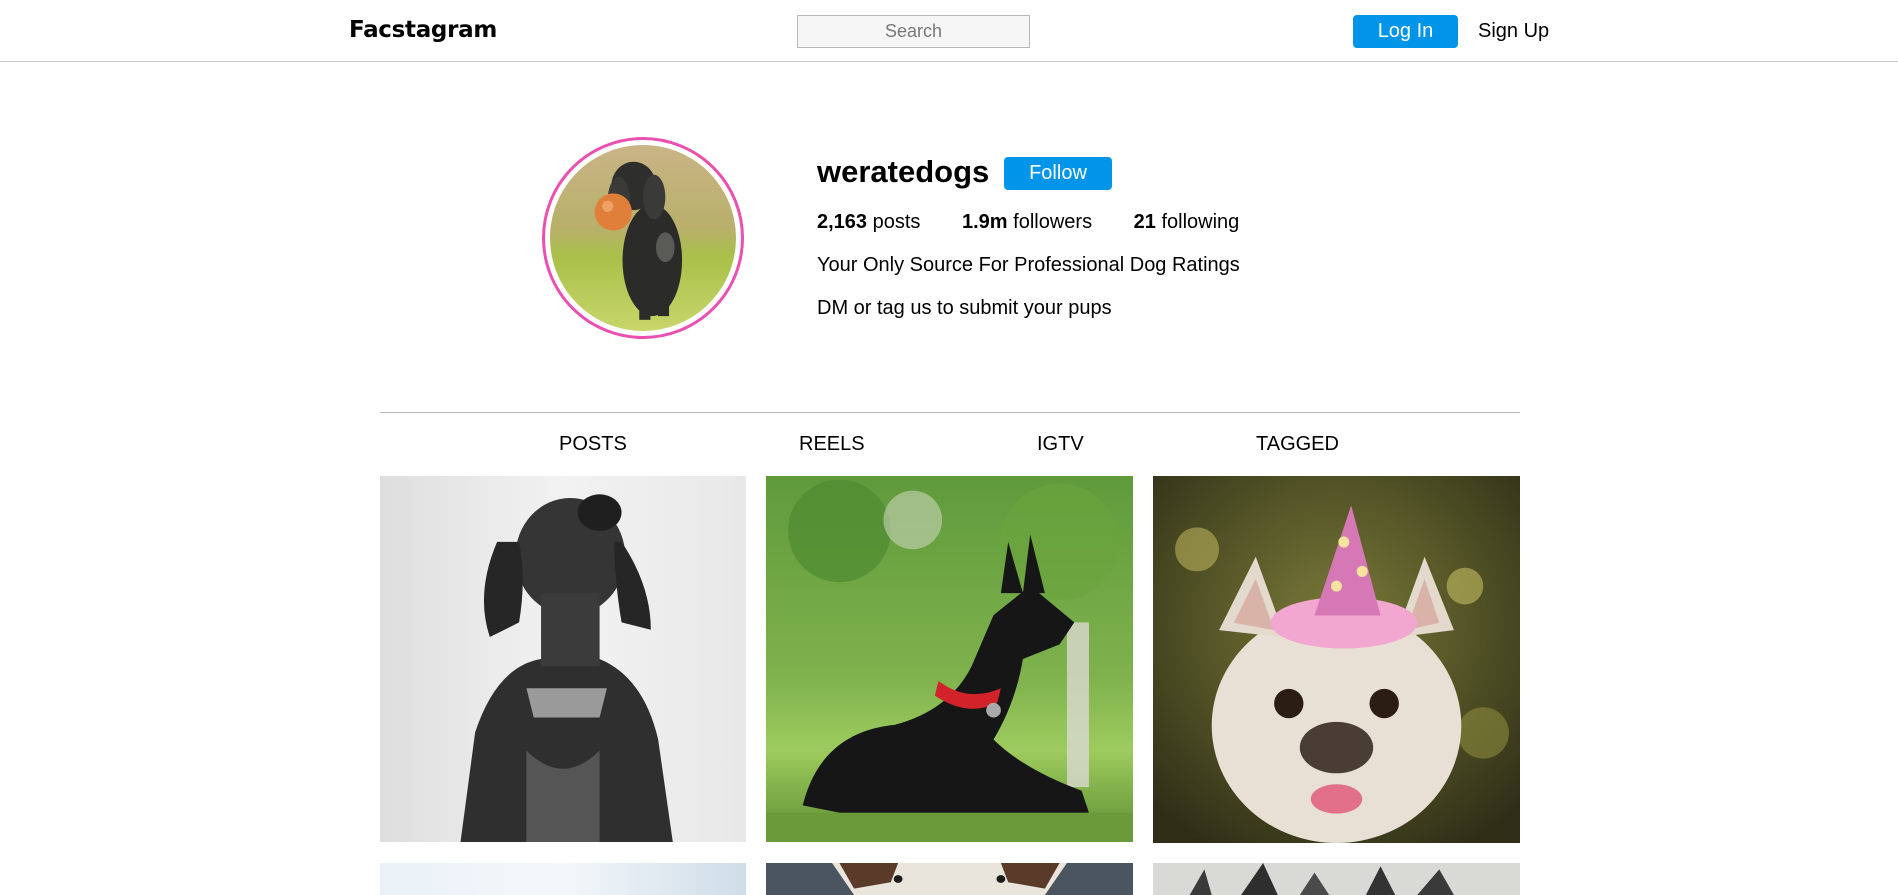  I want to click on posts-count: 2,163, so click(842, 222).